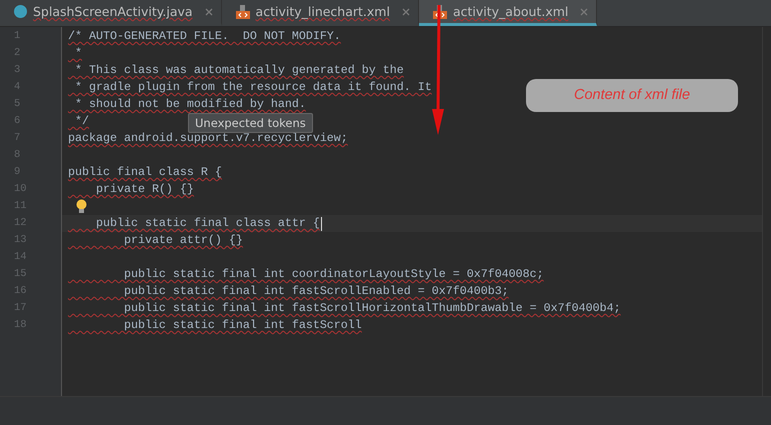  I want to click on code-line: * should not be modified by hand., so click(190, 104).